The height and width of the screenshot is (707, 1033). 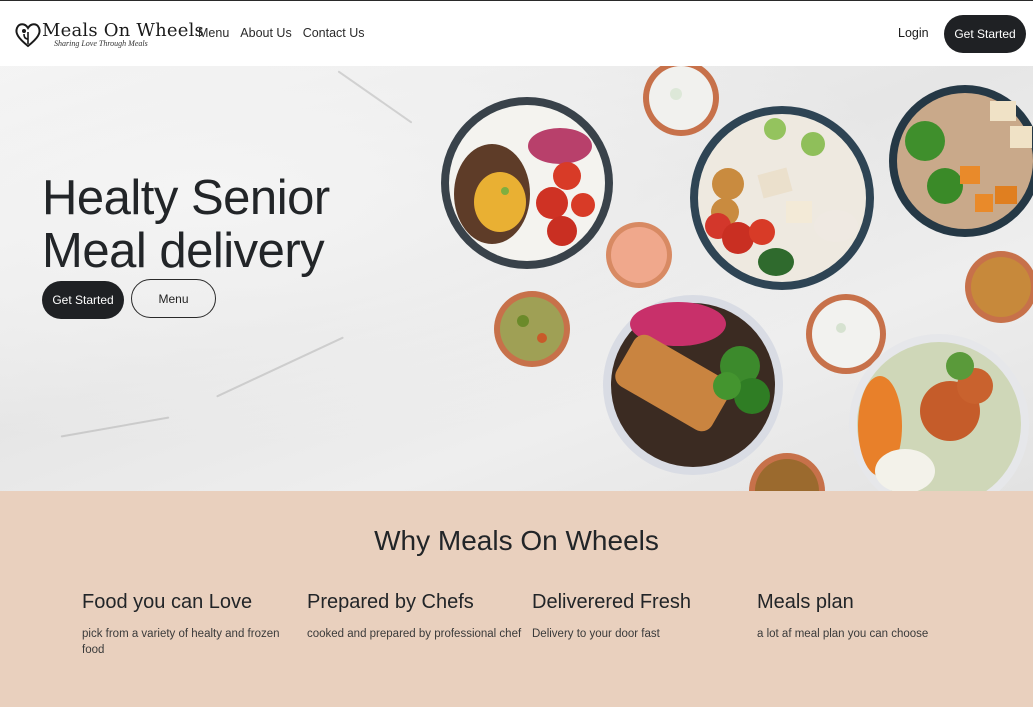 I want to click on hero-heading-line-2: Meal delivery, so click(x=183, y=251).